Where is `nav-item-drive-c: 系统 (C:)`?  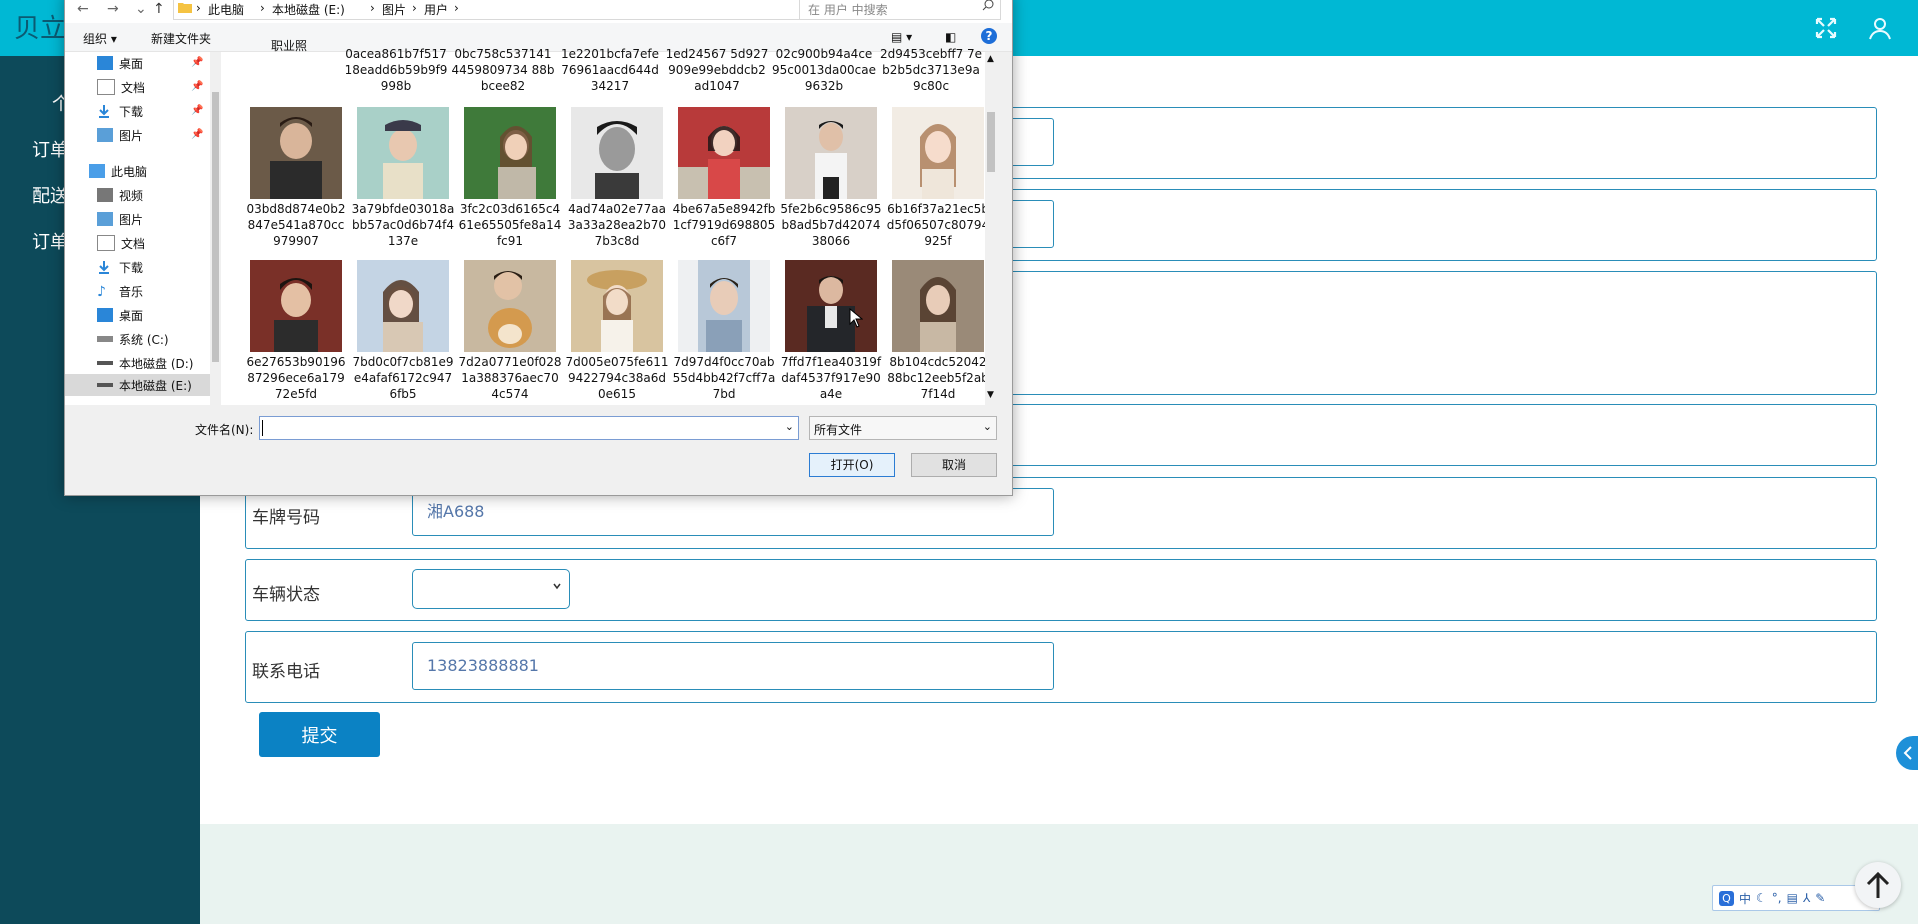 nav-item-drive-c: 系统 (C:) is located at coordinates (133, 339).